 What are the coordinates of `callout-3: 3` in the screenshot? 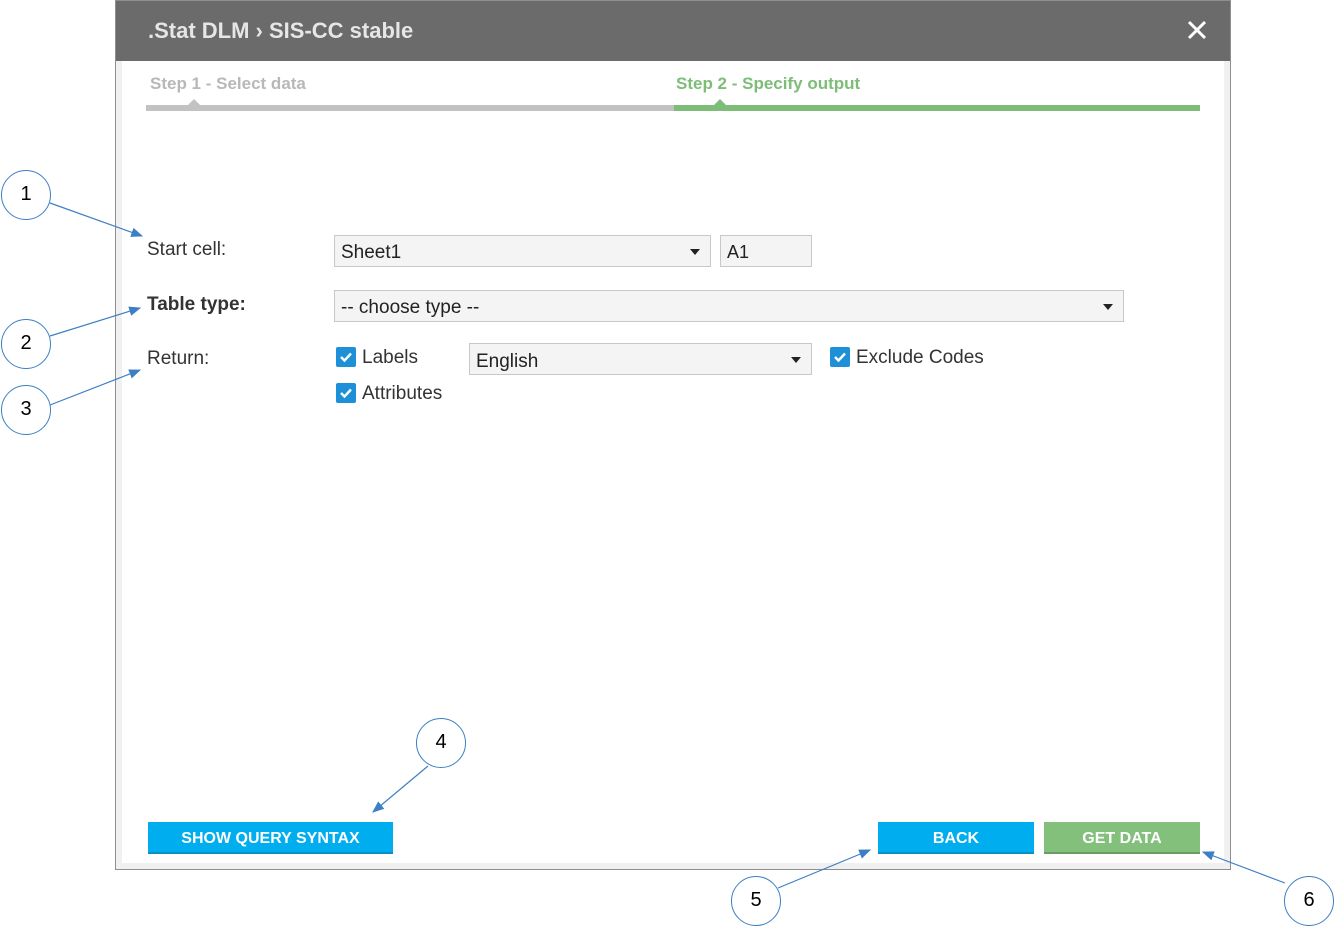 It's located at (26, 410).